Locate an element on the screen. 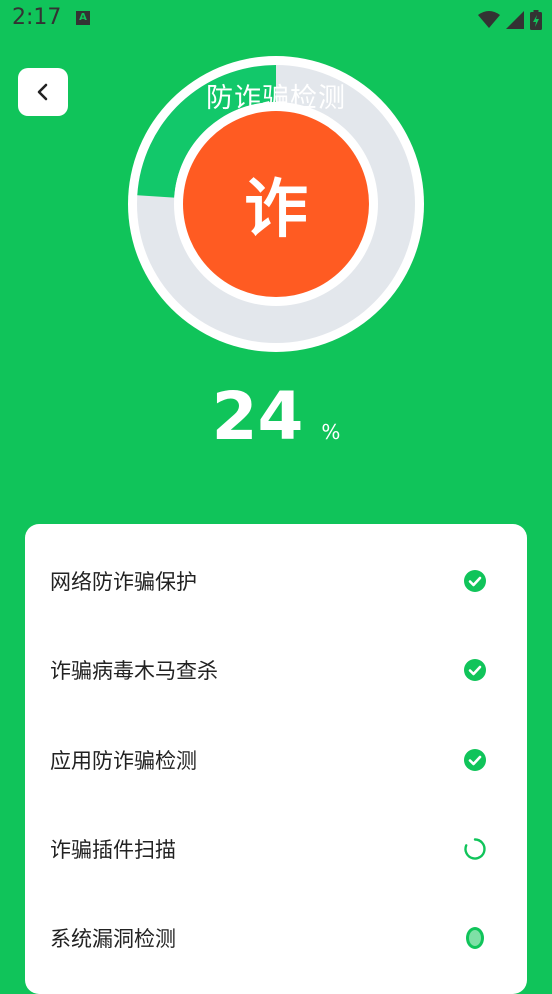 The height and width of the screenshot is (994, 552). status-icons is located at coordinates (510, 20).